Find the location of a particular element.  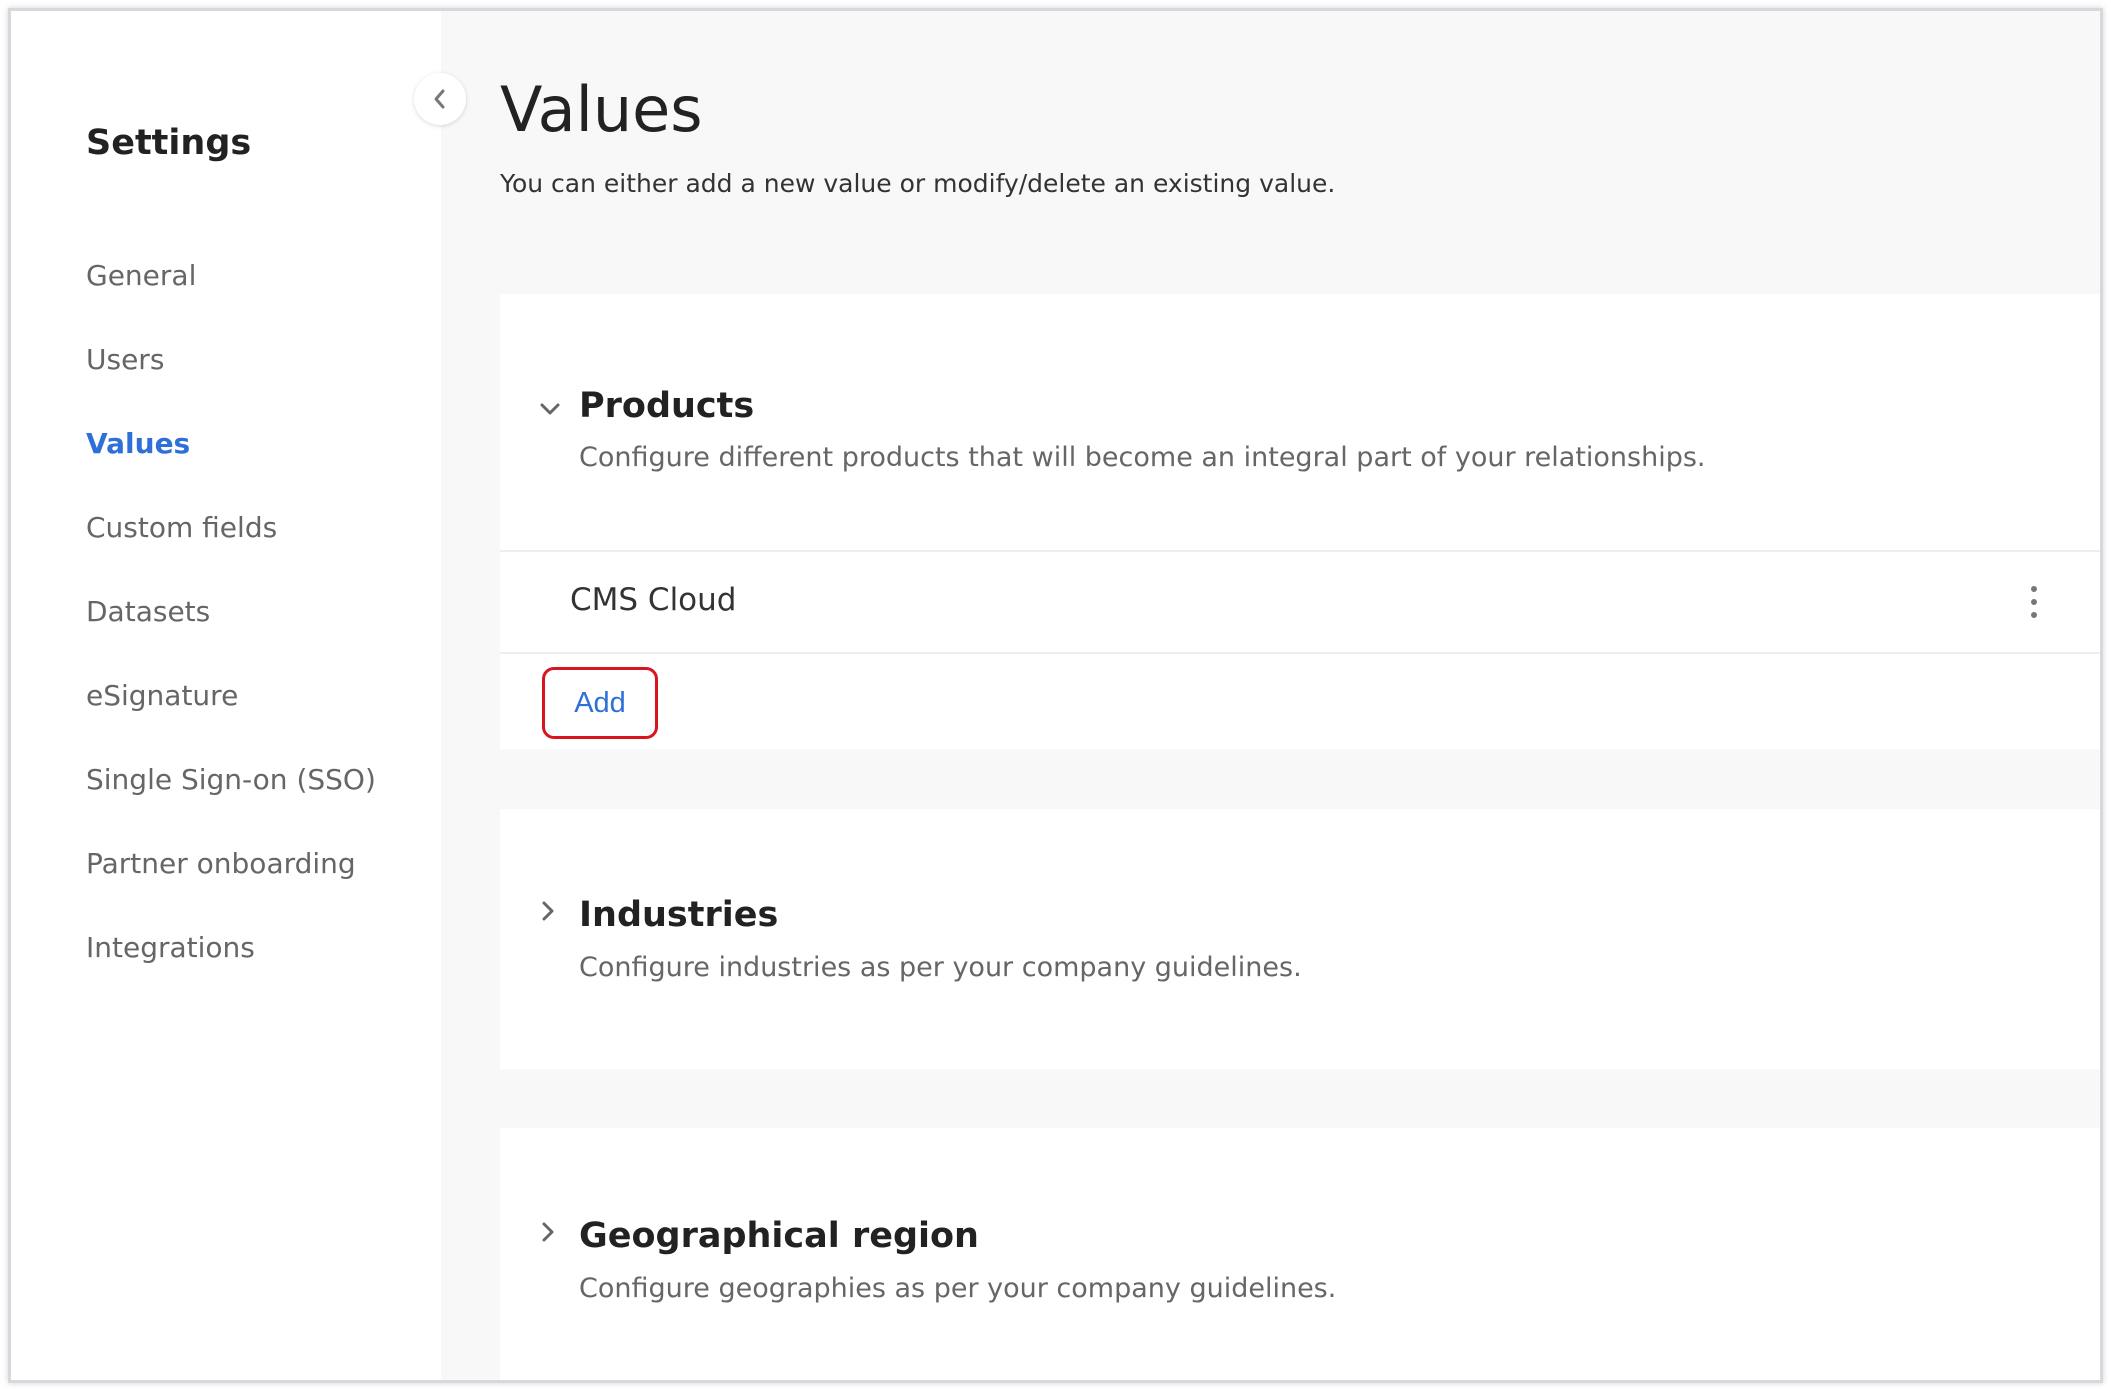

sidebar-item-users: Users is located at coordinates (125, 359).